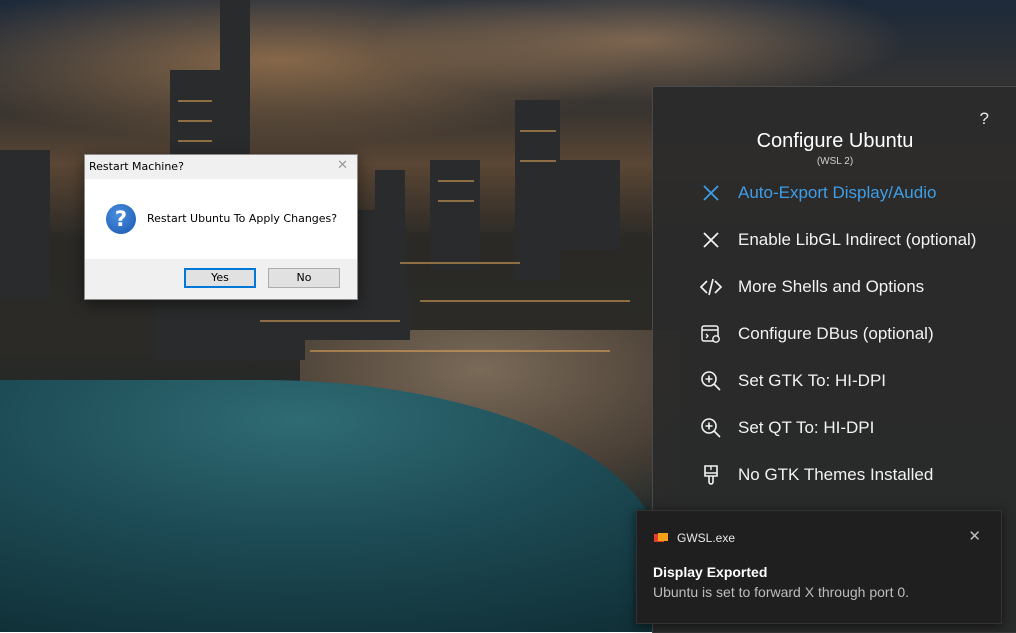  Describe the element at coordinates (837, 192) in the screenshot. I see `menu-item-label: Auto-Export Display/Audio` at that location.